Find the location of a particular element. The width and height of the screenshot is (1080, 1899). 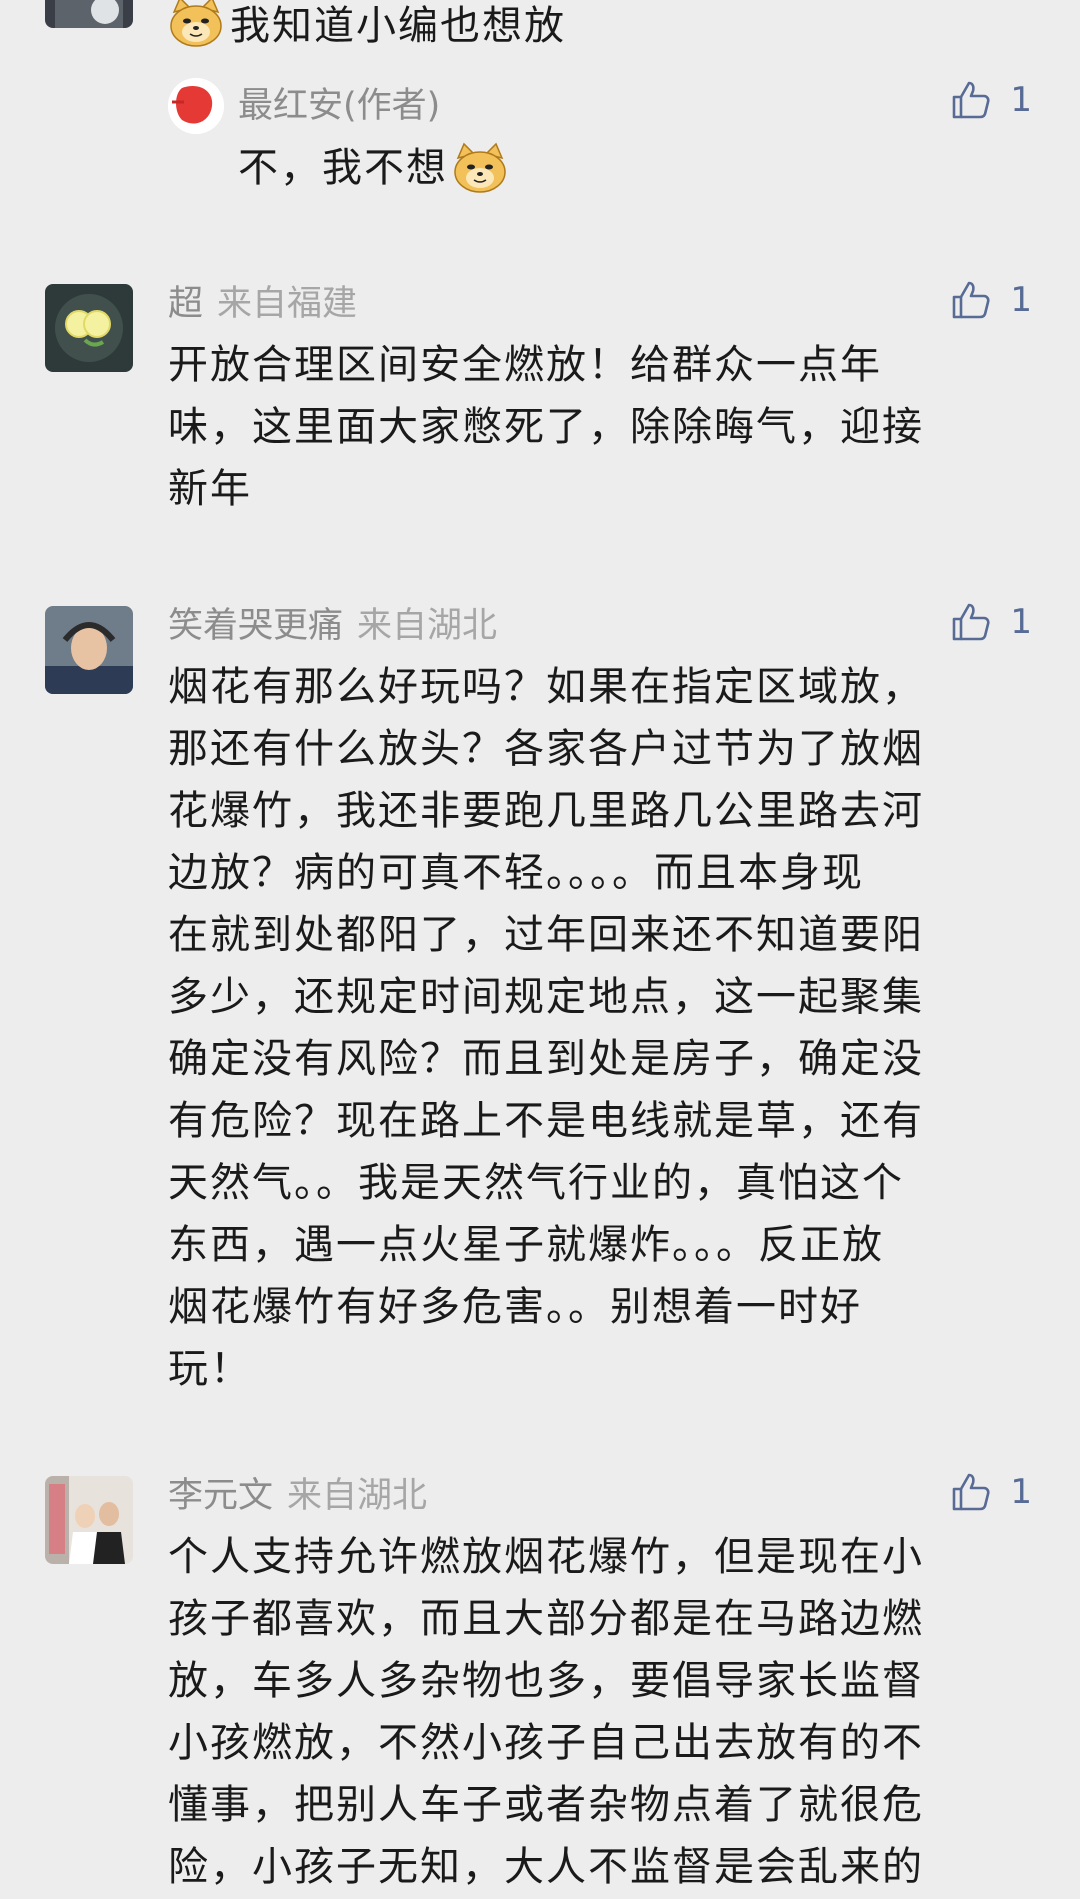

author-like-button: 1 is located at coordinates (991, 100).